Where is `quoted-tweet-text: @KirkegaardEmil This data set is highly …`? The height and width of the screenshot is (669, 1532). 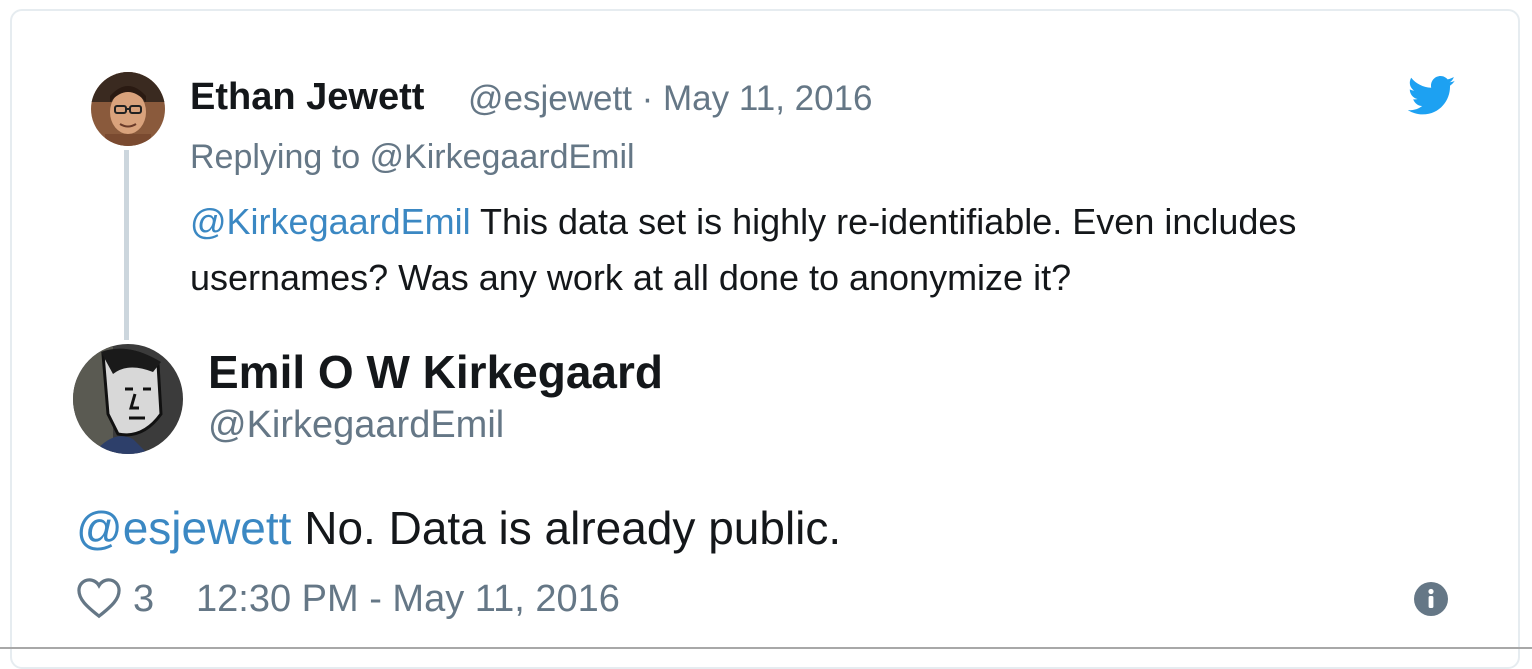 quoted-tweet-text: @KirkegaardEmil This data set is highly … is located at coordinates (815, 250).